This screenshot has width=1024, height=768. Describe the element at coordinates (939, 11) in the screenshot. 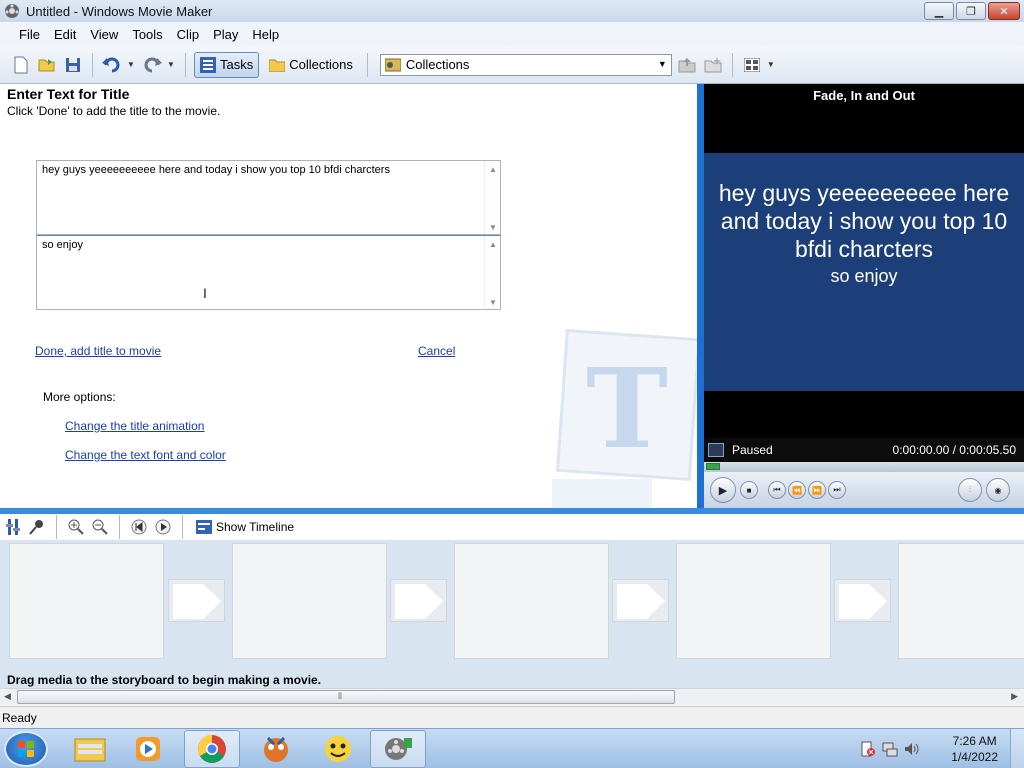

I see `minimize-button: ▁` at that location.